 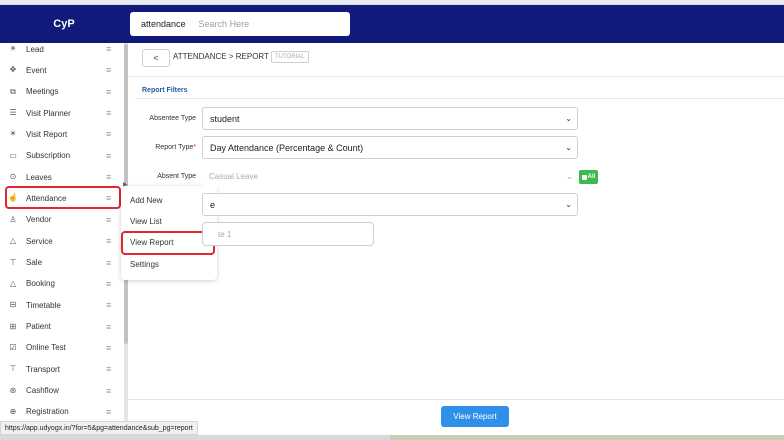 I want to click on sidebar-item-label: Vendor, so click(x=39, y=220).